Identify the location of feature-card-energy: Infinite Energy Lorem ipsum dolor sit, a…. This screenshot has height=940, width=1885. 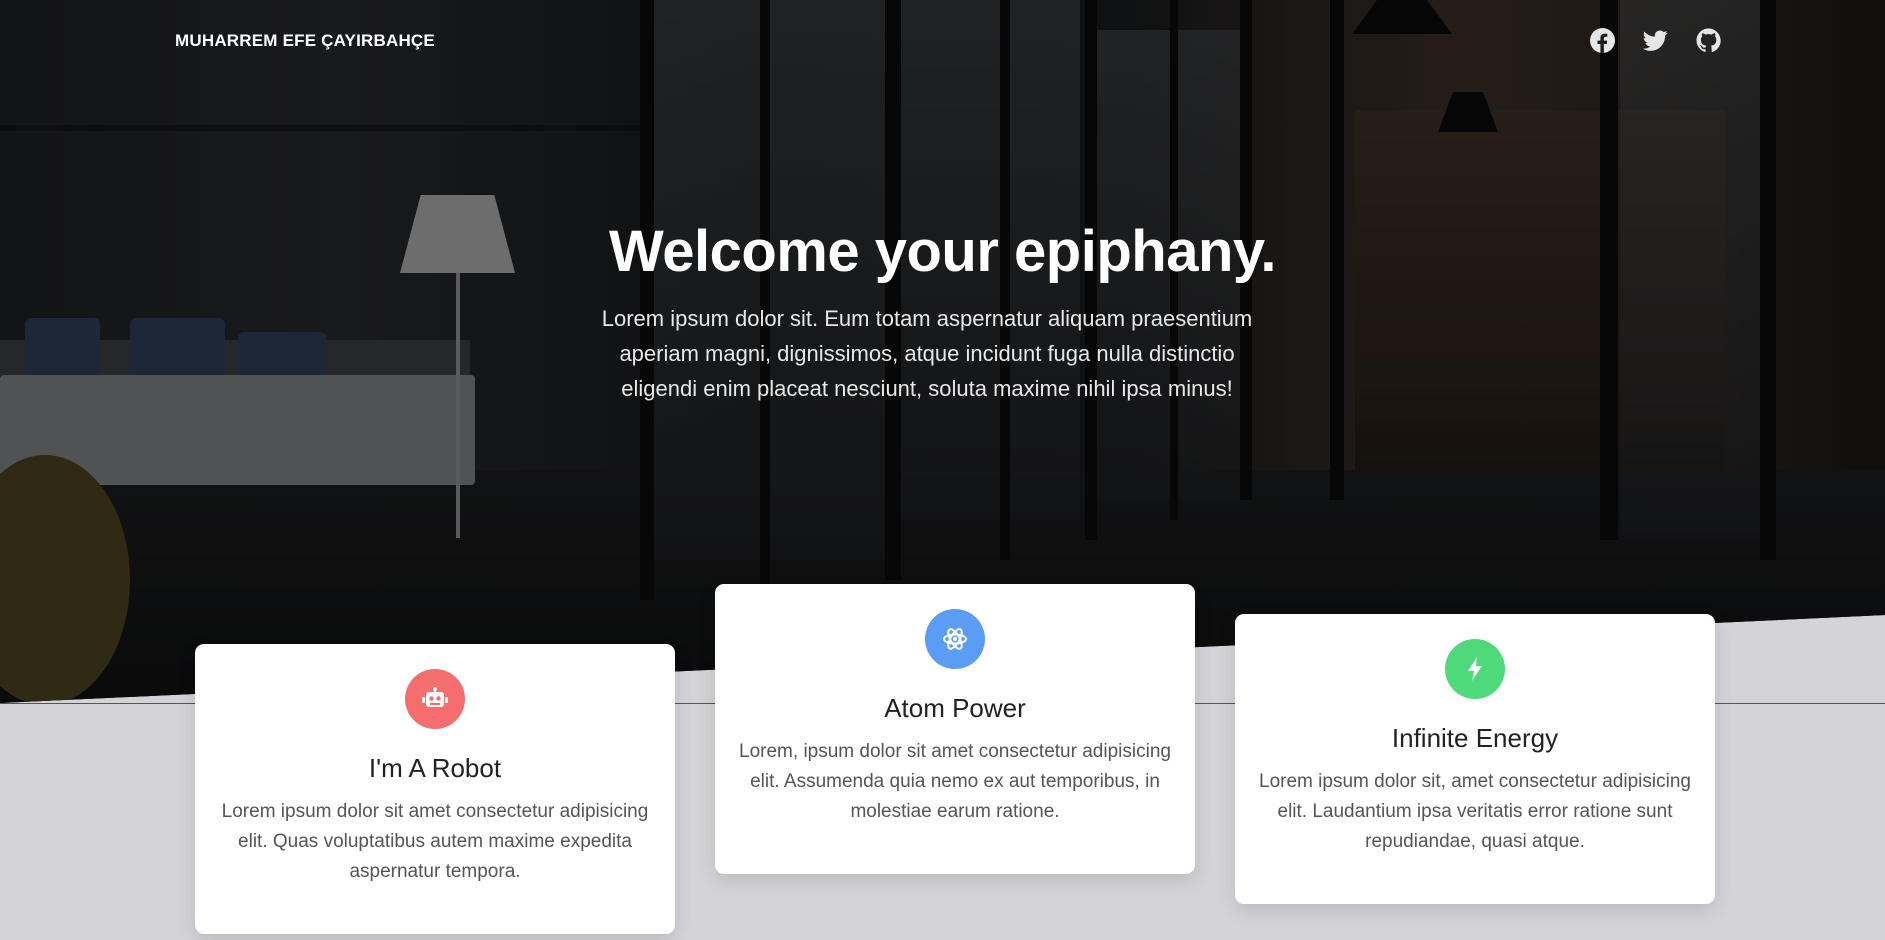
(1475, 759).